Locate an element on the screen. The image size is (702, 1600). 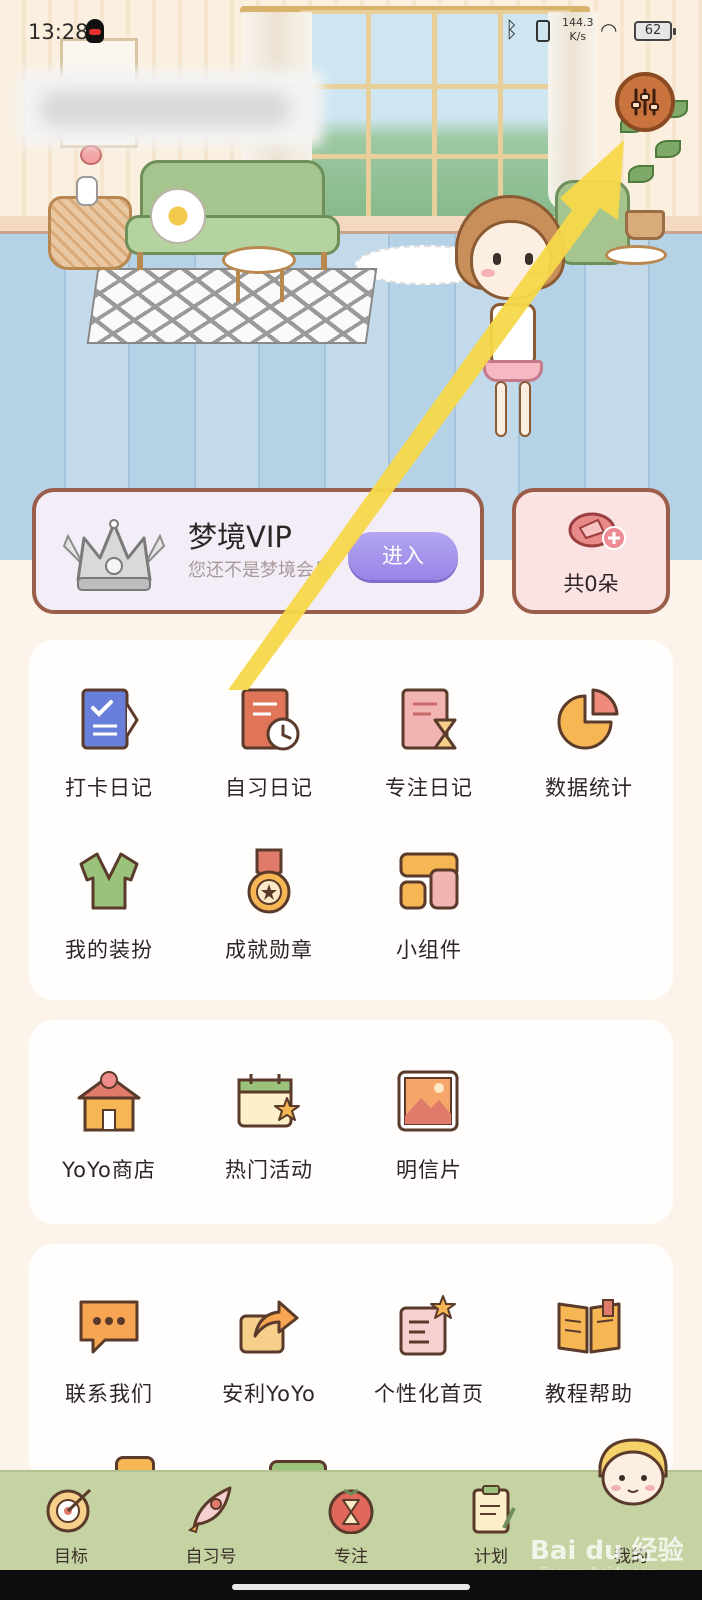
nav-label: 自习号 is located at coordinates (211, 1557).